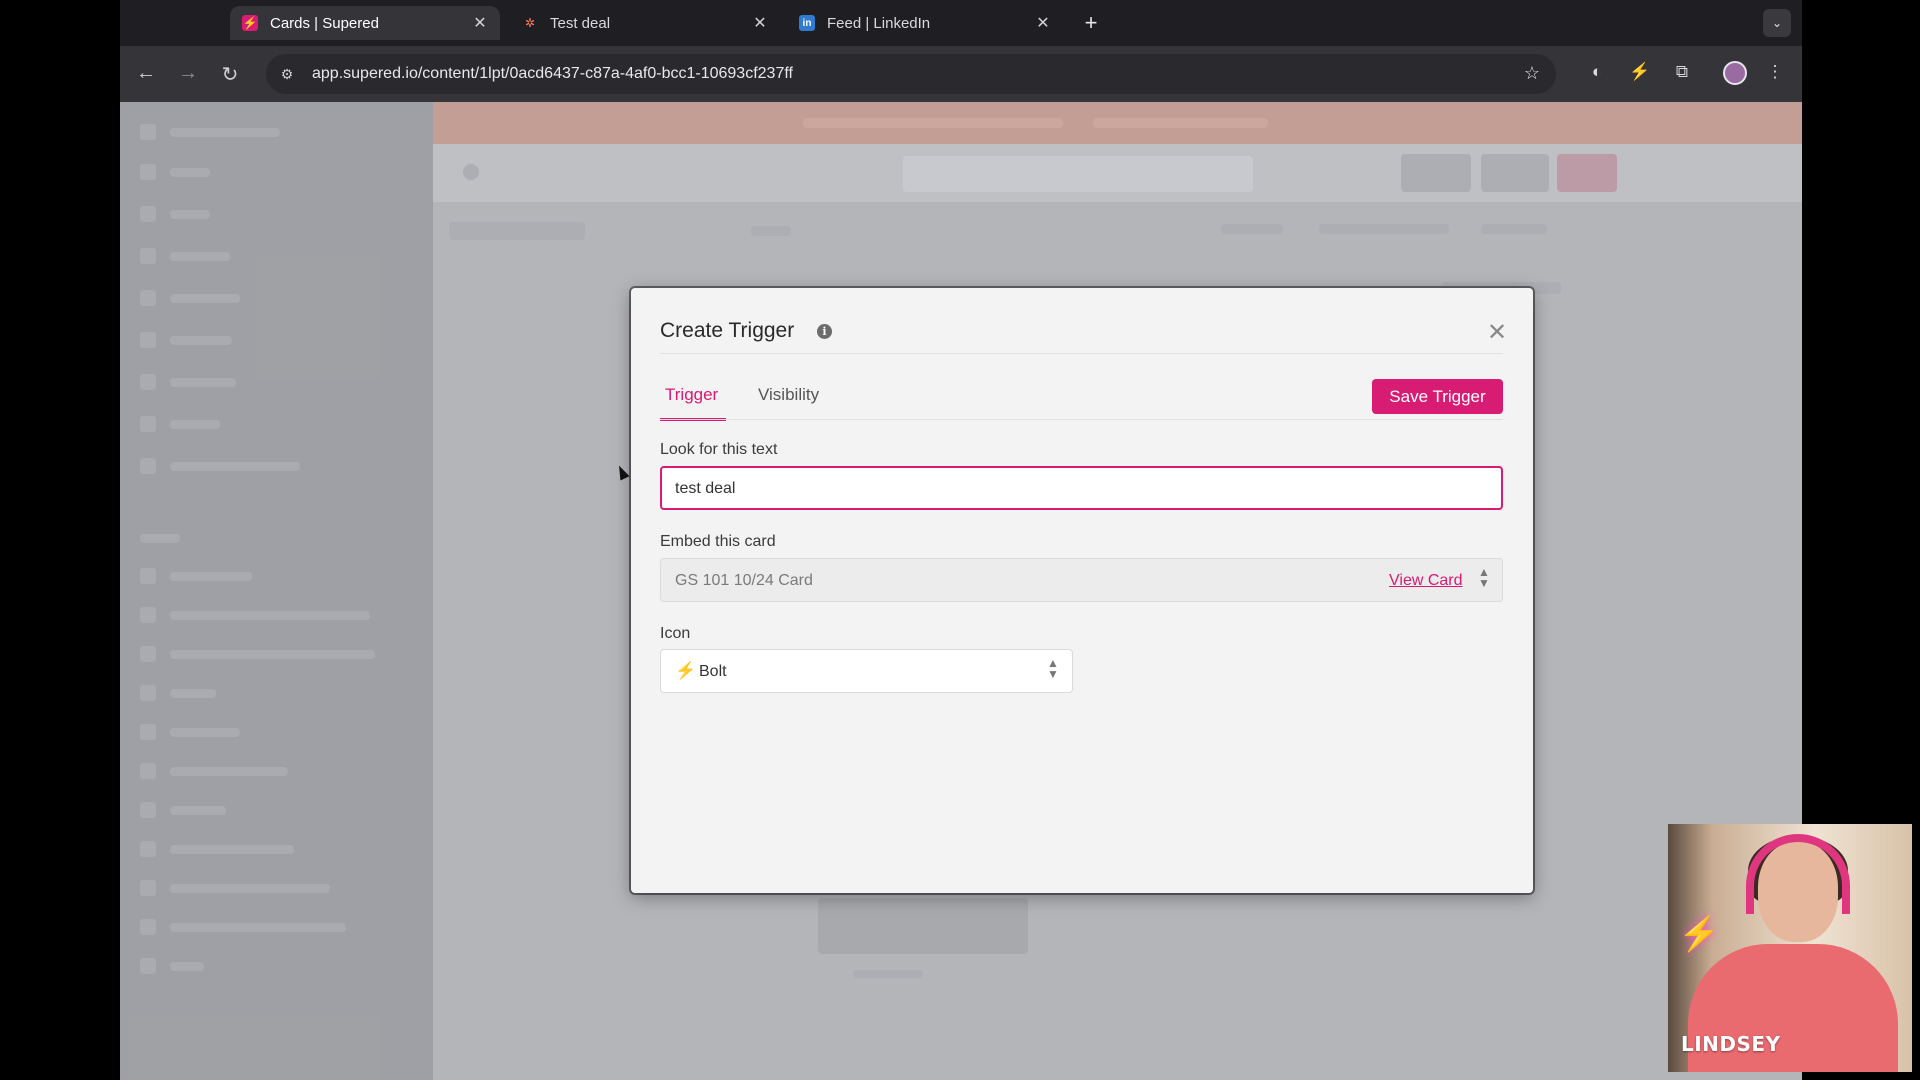 The image size is (1920, 1080). I want to click on look-for-text-value: test deal, so click(705, 488).